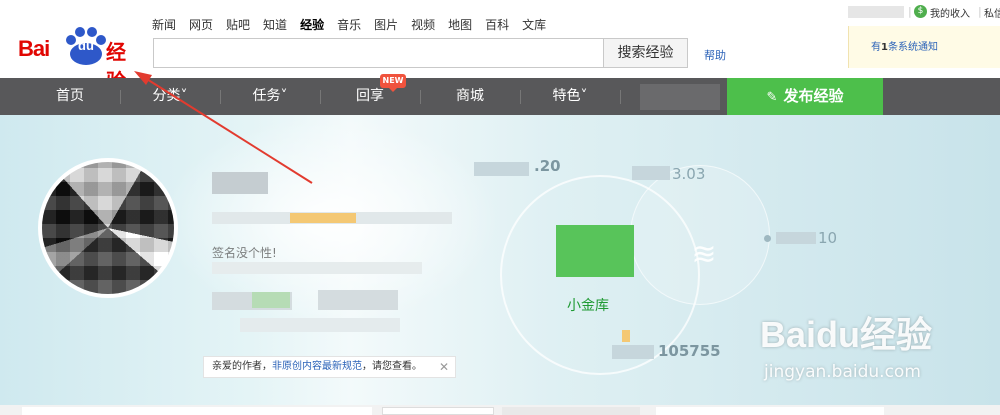  I want to click on watermark-url: jingyan.baidu.com, so click(842, 372).